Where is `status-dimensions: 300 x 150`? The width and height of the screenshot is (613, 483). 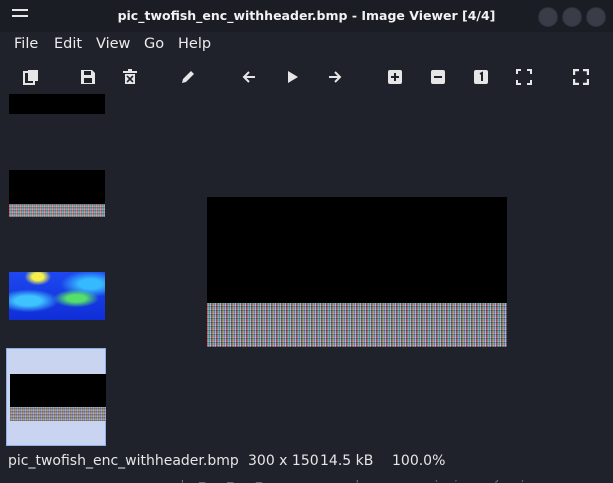 status-dimensions: 300 x 150 is located at coordinates (283, 461).